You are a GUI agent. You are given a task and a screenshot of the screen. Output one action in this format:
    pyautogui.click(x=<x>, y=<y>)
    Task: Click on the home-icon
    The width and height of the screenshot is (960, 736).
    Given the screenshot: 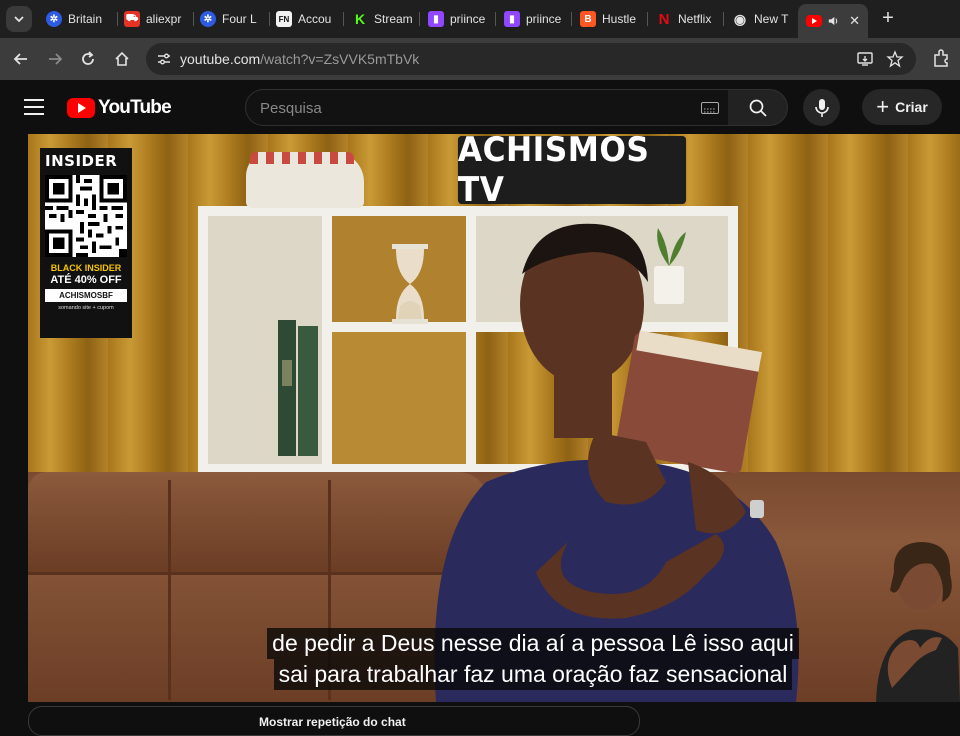 What is the action you would take?
    pyautogui.click(x=122, y=58)
    